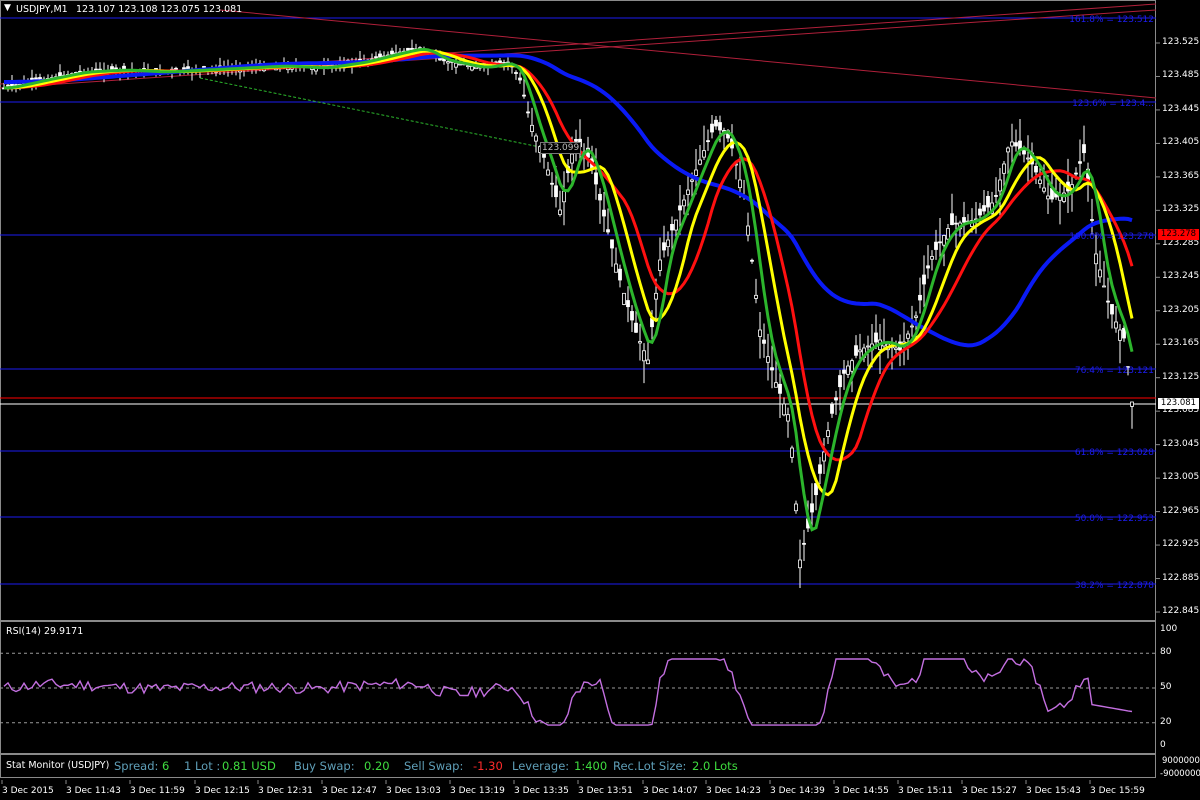 Image resolution: width=1200 pixels, height=800 pixels. What do you see at coordinates (1114, 519) in the screenshot?
I see `fib-level-label: 50.0% = 122.953` at bounding box center [1114, 519].